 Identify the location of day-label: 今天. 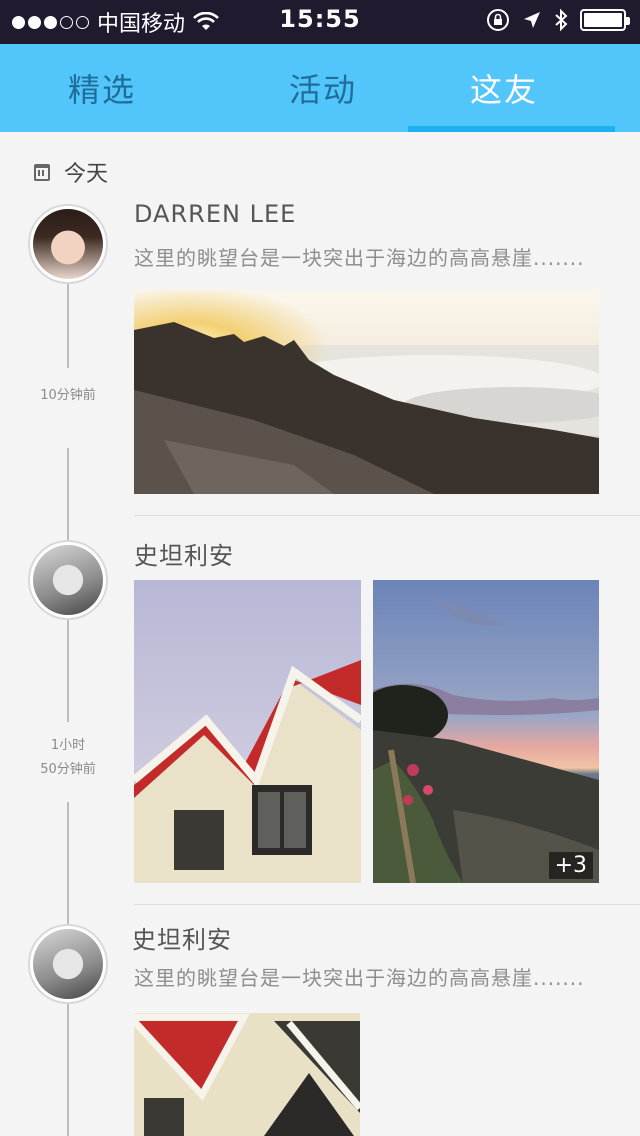
(86, 174).